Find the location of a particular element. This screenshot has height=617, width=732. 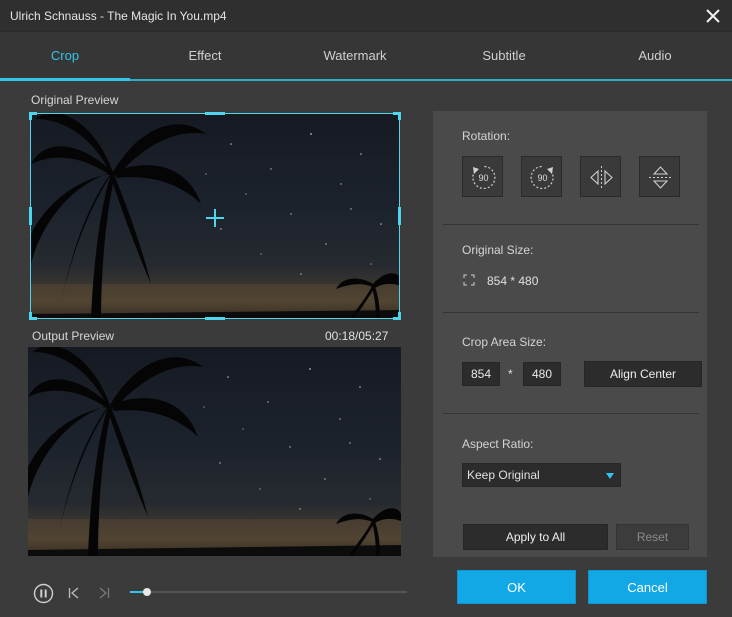

aspect-ratio-select: Keep Original is located at coordinates (541, 475).